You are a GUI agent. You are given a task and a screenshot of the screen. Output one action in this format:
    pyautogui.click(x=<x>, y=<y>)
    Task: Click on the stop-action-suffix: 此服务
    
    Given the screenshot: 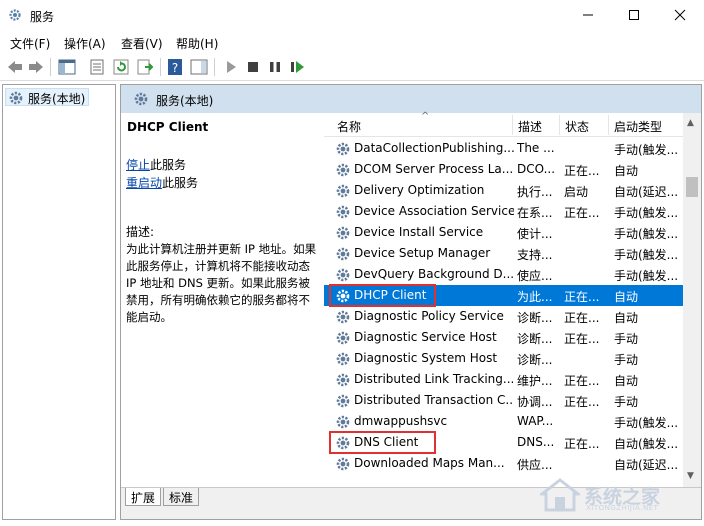 What is the action you would take?
    pyautogui.click(x=168, y=165)
    